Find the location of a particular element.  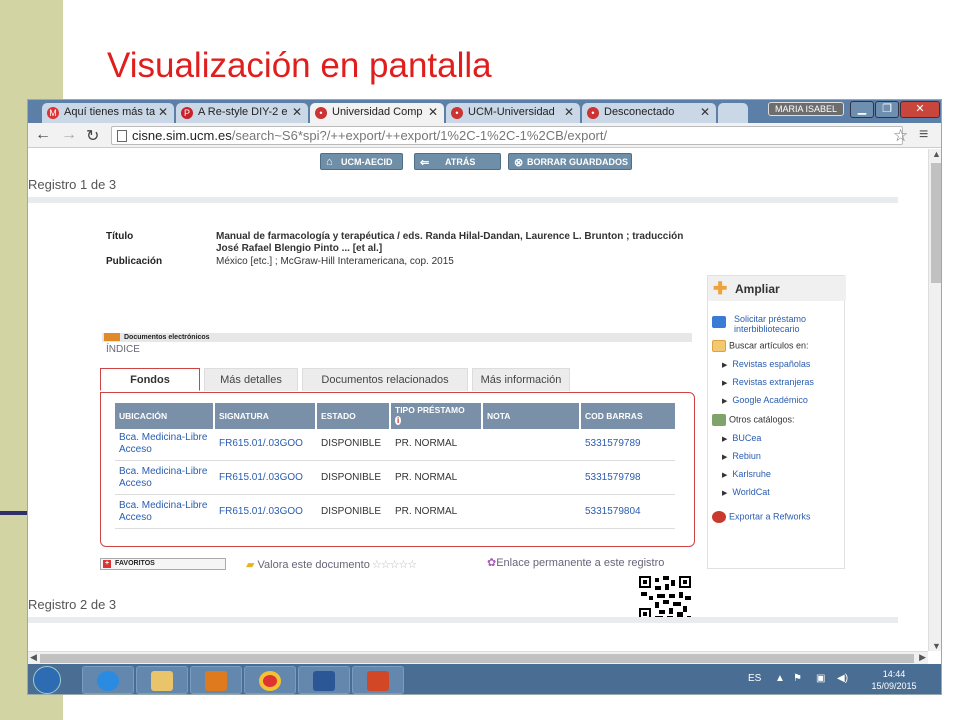

slide-accent-line is located at coordinates (15, 513).